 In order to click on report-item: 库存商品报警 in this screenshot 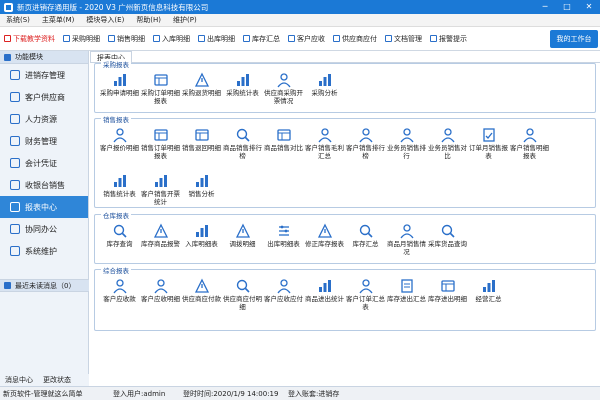, I will do `click(160, 243)`.